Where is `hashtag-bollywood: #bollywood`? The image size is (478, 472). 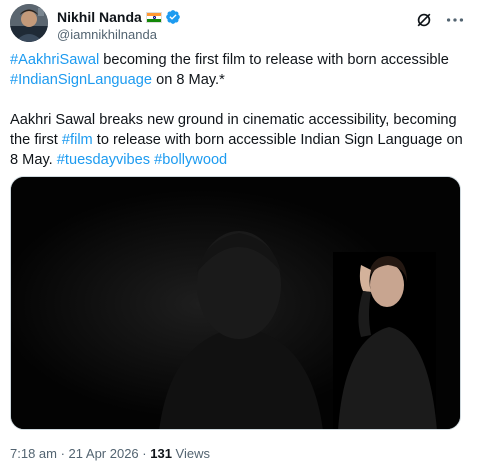
hashtag-bollywood: #bollywood is located at coordinates (190, 160).